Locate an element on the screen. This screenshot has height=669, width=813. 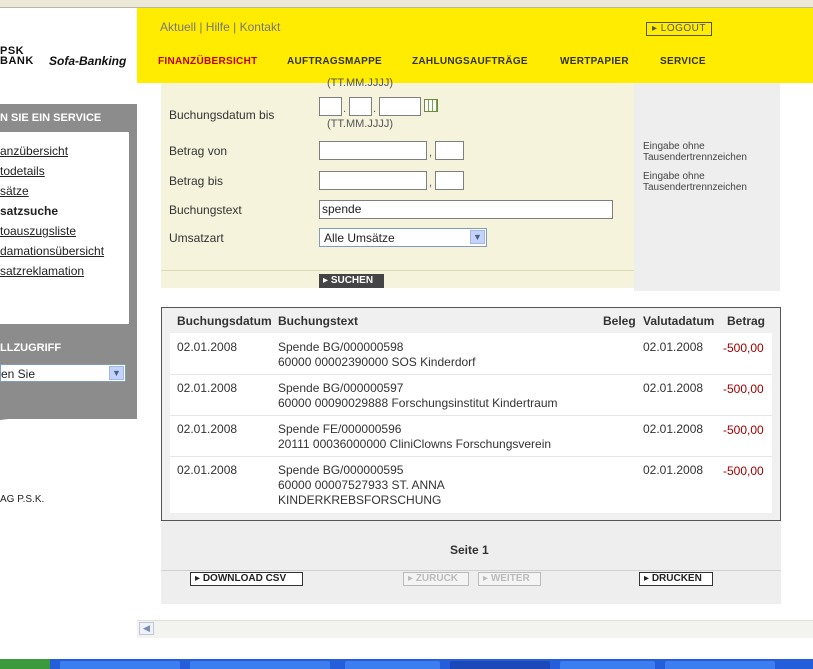
sidebar-item-kontoauszugsliste: toauszugsliste is located at coordinates (38, 231).